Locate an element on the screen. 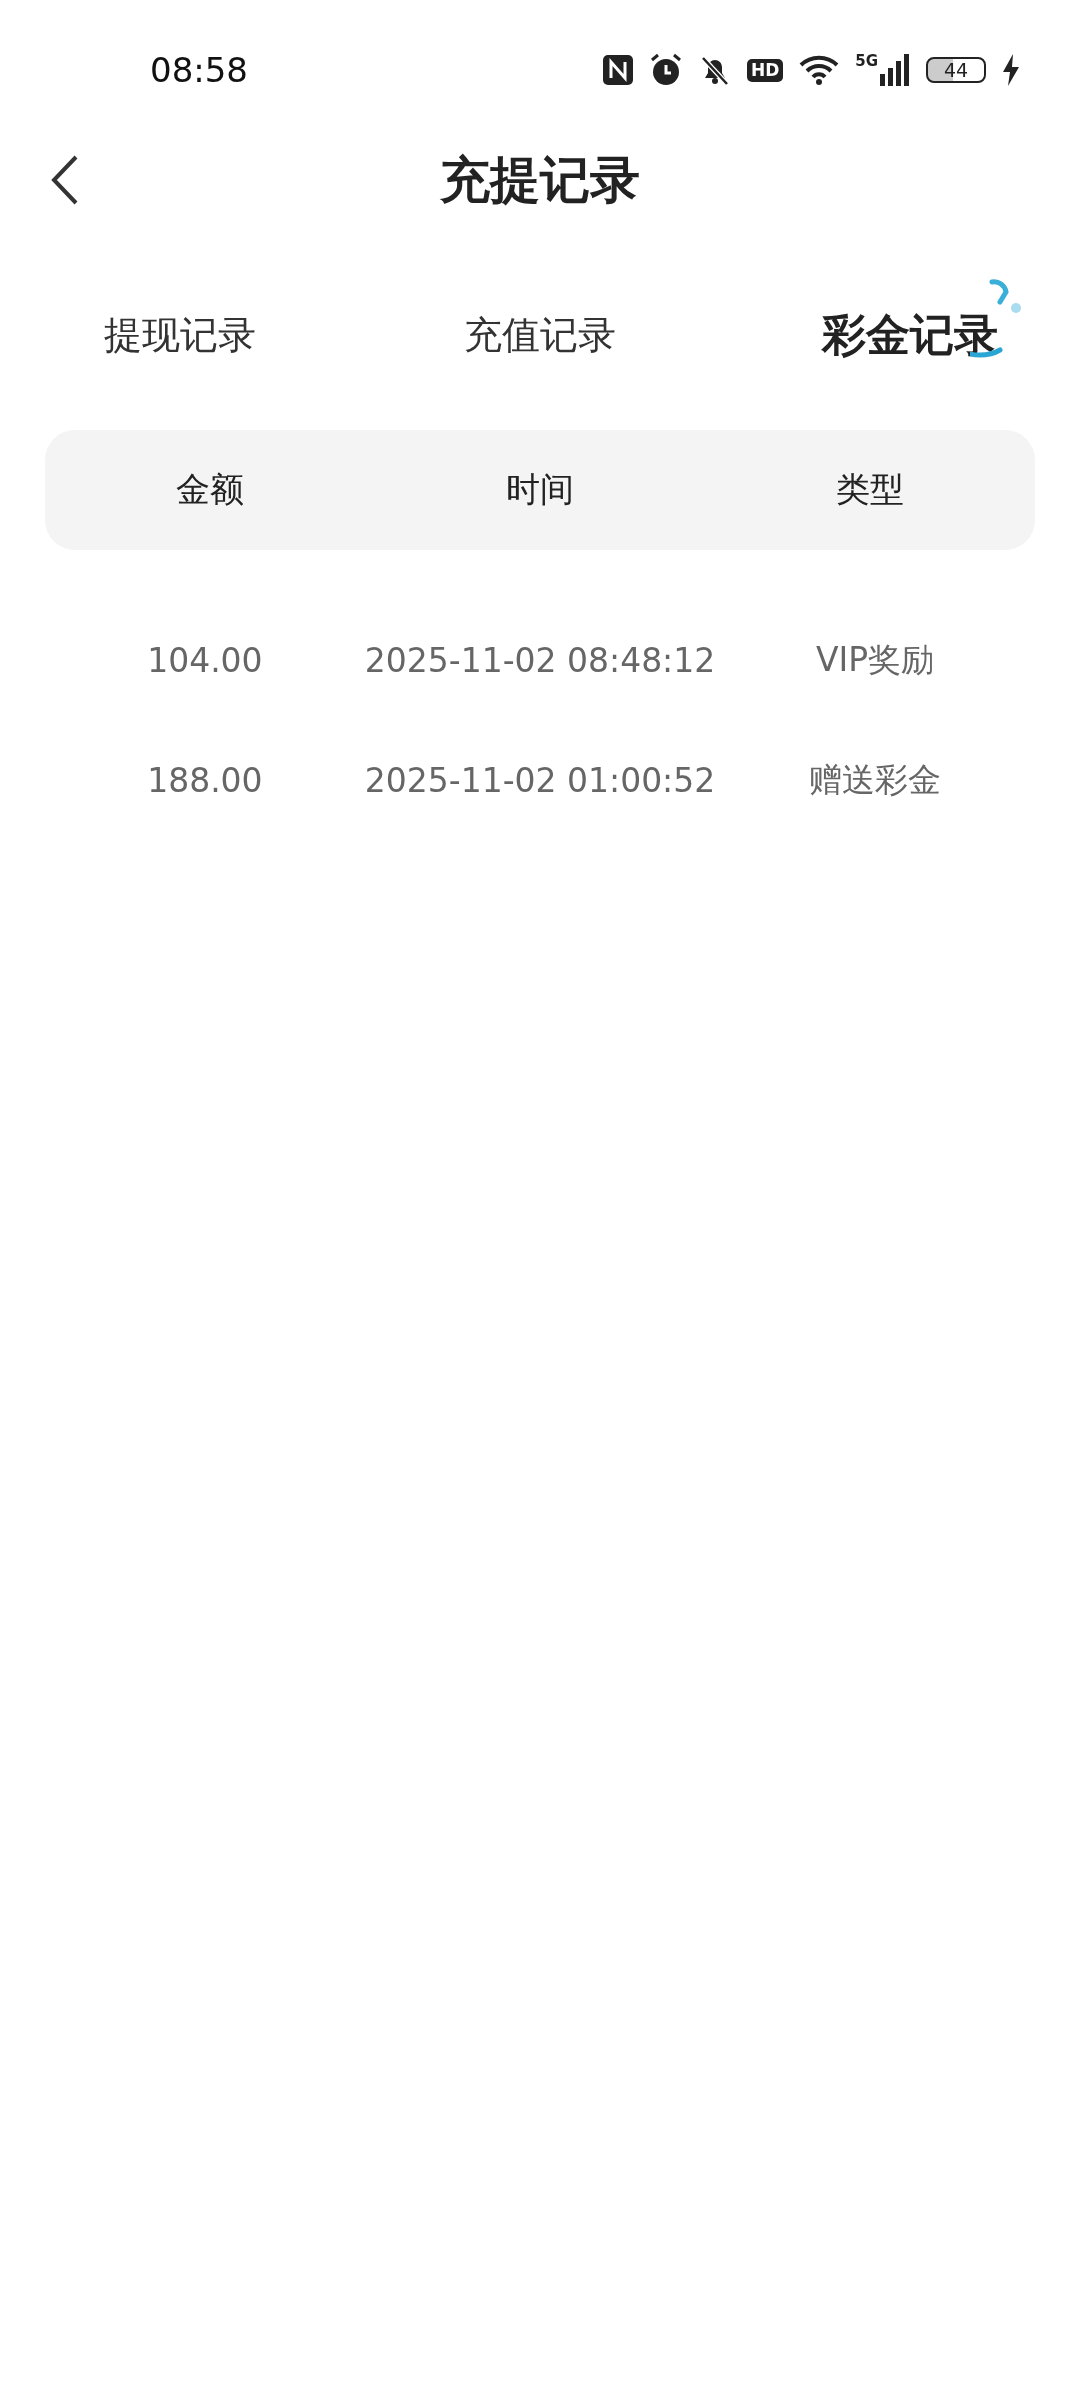 The width and height of the screenshot is (1080, 2400). charging-icon is located at coordinates (1011, 70).